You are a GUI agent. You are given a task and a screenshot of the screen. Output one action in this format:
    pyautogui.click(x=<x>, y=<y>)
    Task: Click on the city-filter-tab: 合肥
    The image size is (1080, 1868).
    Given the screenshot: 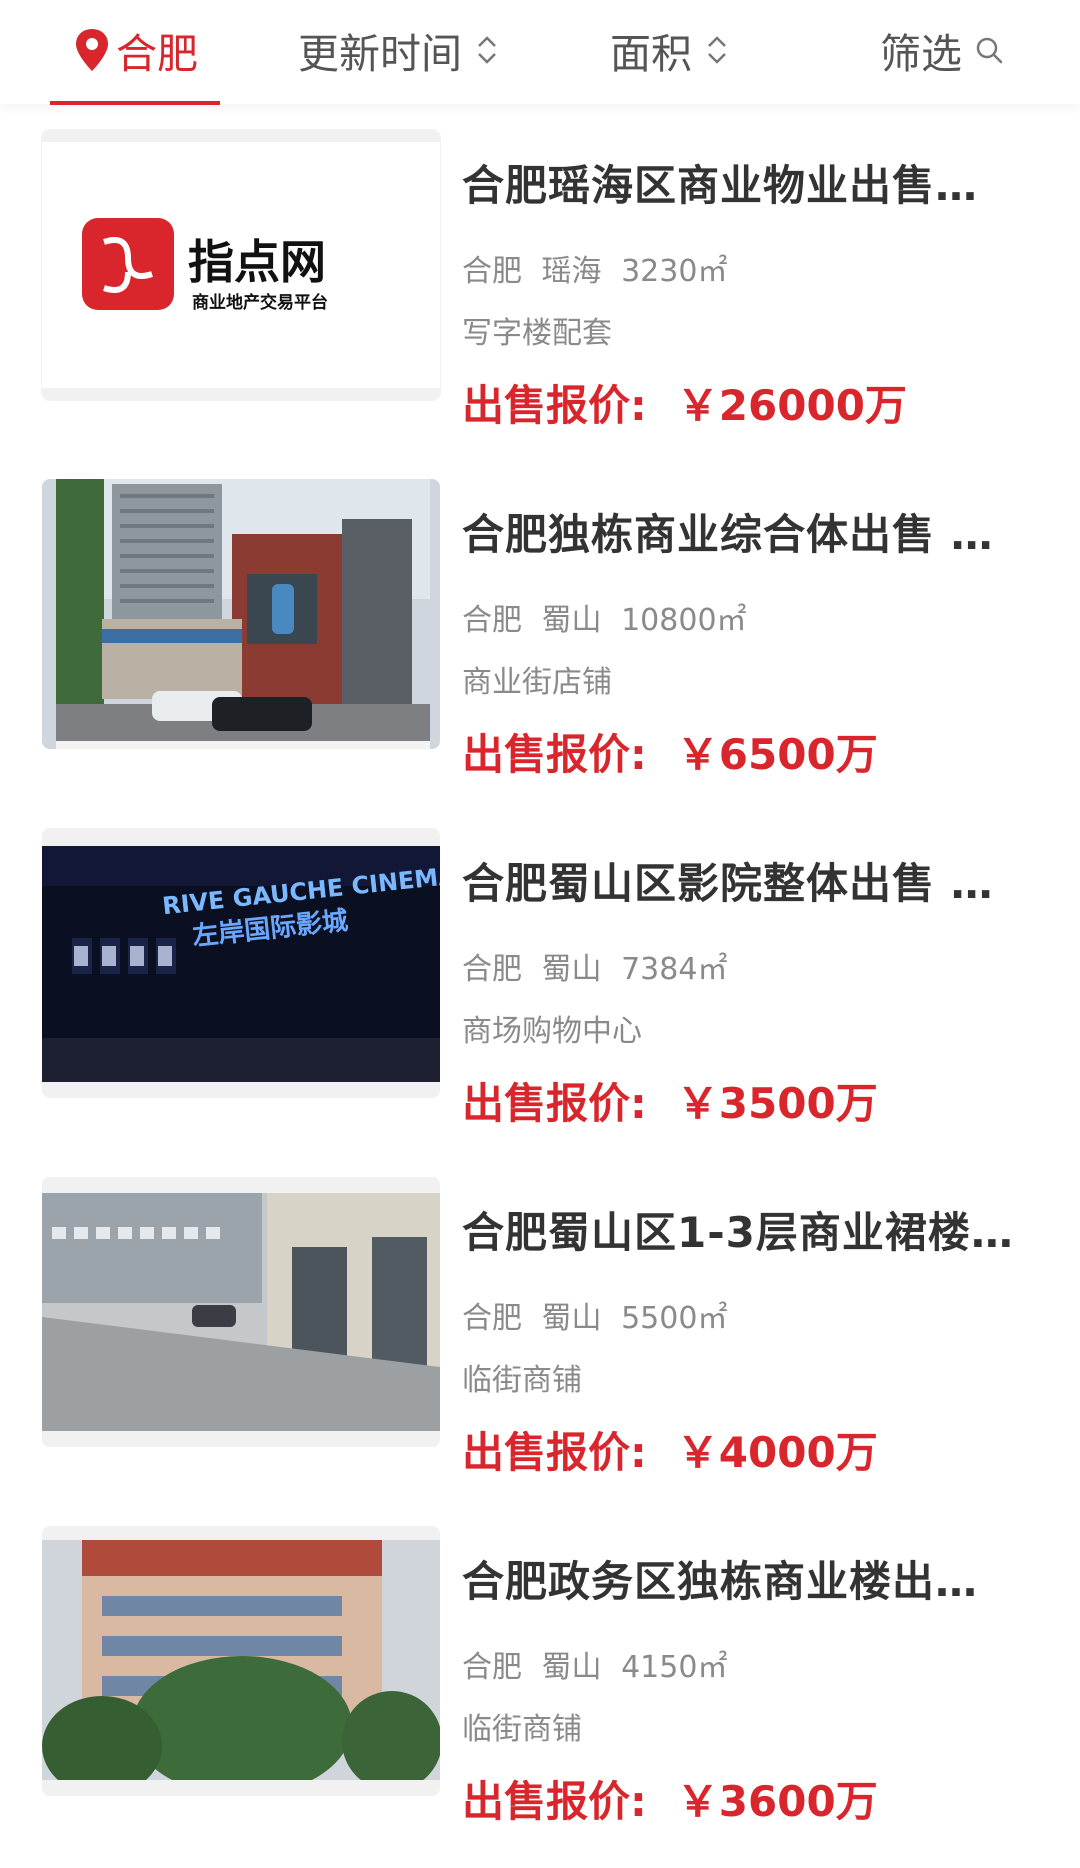 What is the action you would take?
    pyautogui.click(x=135, y=50)
    